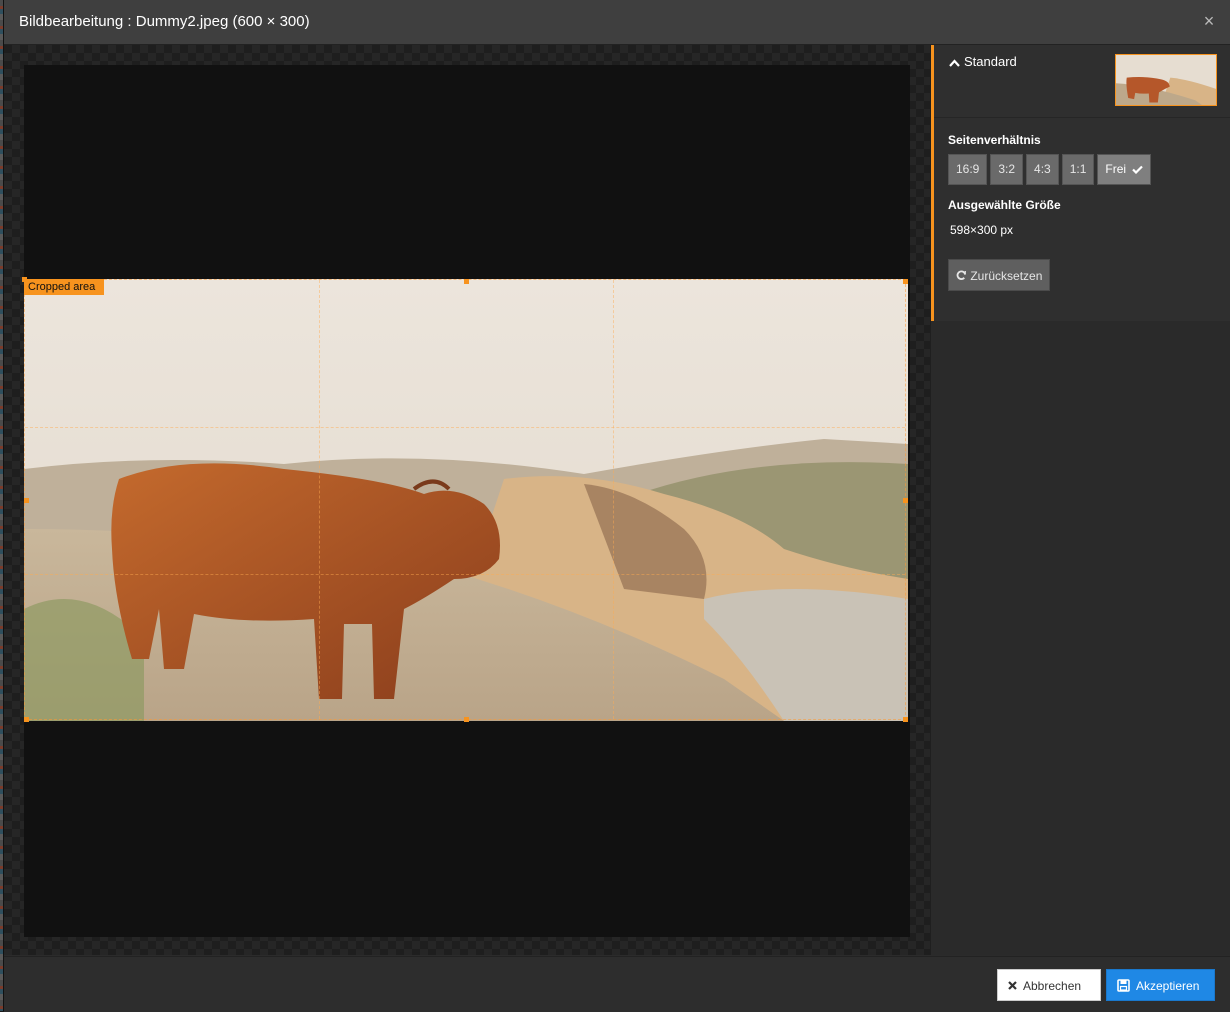 The width and height of the screenshot is (1230, 1012). Describe the element at coordinates (963, 276) in the screenshot. I see `refresh-icon` at that location.